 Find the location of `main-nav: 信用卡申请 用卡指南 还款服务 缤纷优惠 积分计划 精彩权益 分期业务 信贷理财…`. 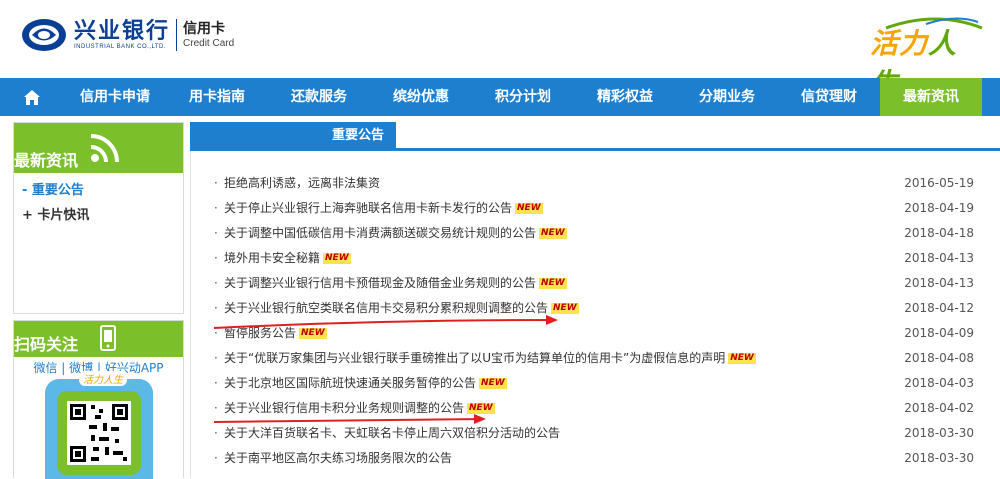

main-nav: 信用卡申请 用卡指南 还款服务 缤纷优惠 积分计划 精彩权益 分期业务 信贷理财… is located at coordinates (500, 97).